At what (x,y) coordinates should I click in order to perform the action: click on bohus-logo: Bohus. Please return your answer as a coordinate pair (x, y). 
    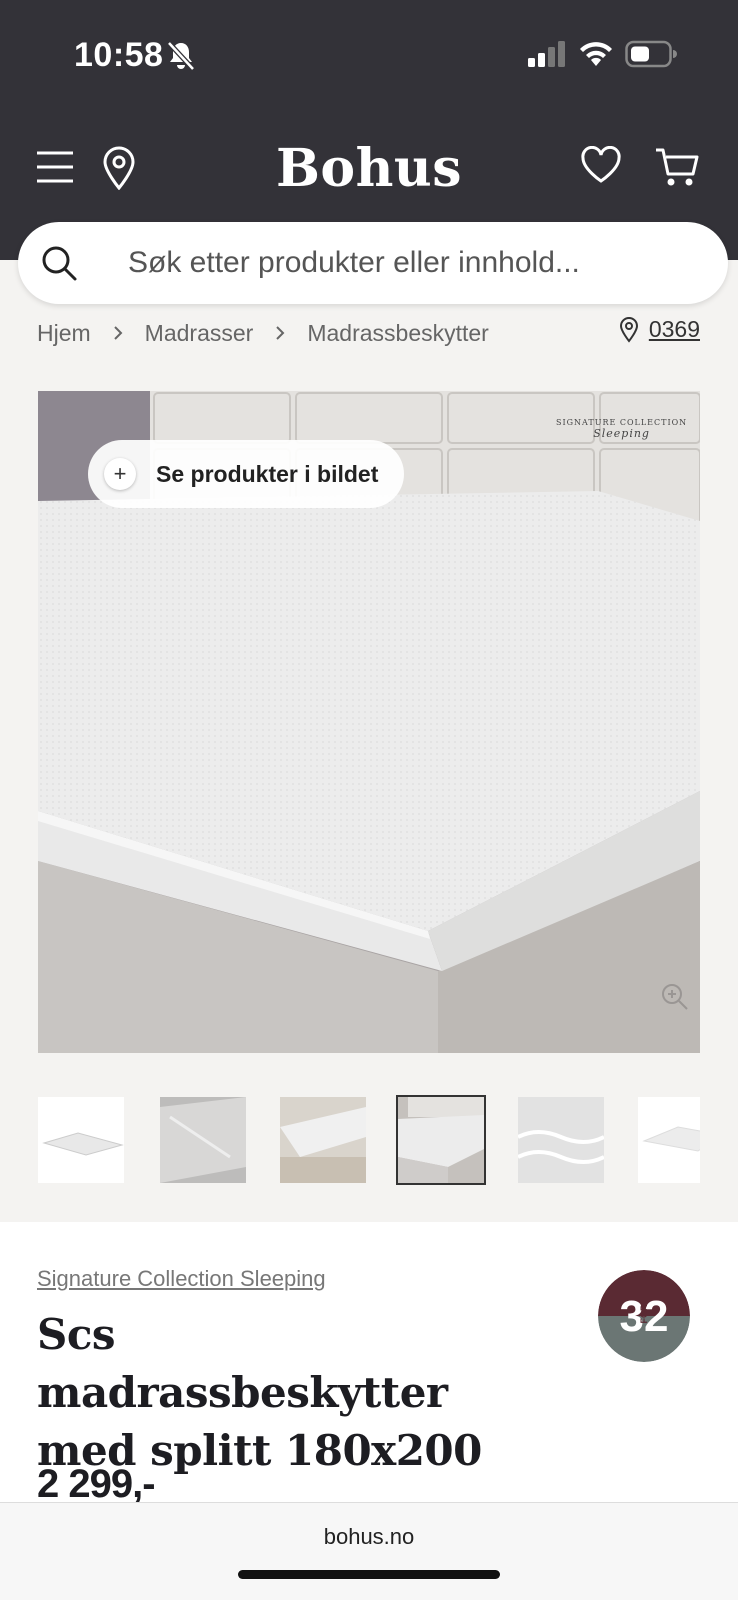
    Looking at the image, I should click on (369, 168).